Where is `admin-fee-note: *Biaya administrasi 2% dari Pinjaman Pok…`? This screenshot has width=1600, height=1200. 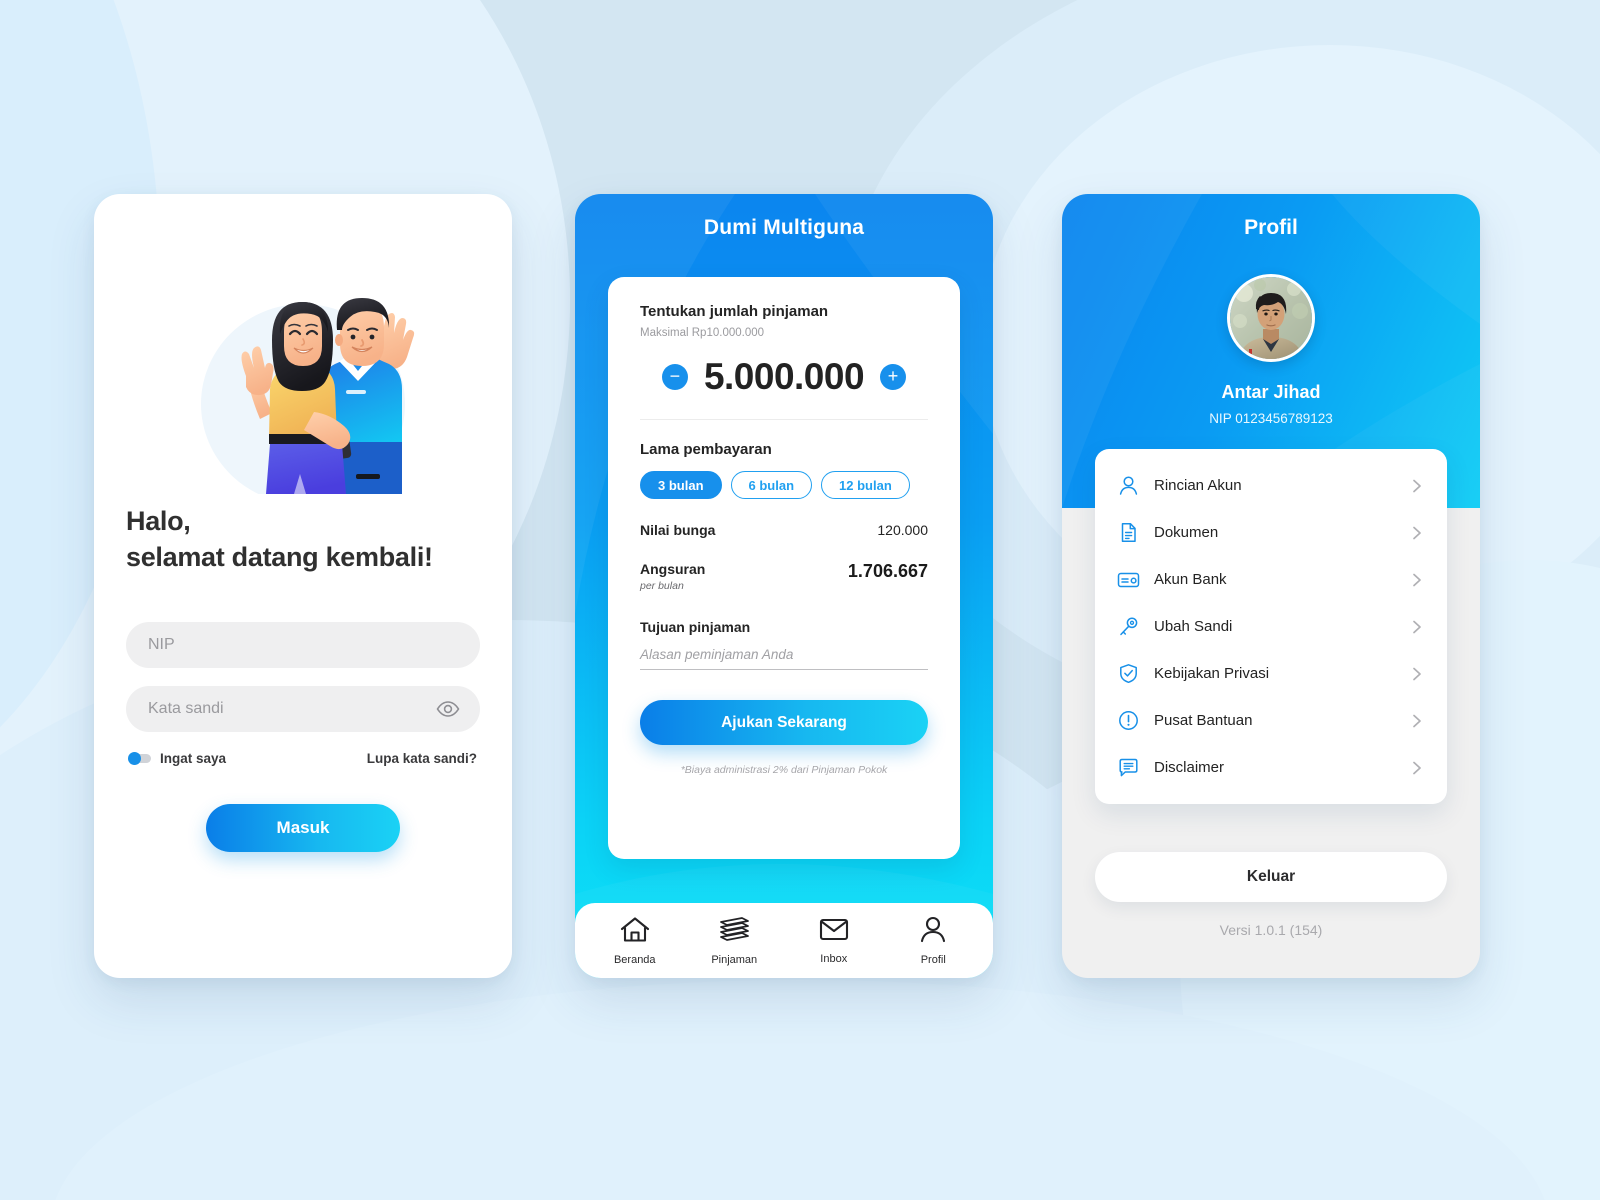 admin-fee-note: *Biaya administrasi 2% dari Pinjaman Pok… is located at coordinates (784, 770).